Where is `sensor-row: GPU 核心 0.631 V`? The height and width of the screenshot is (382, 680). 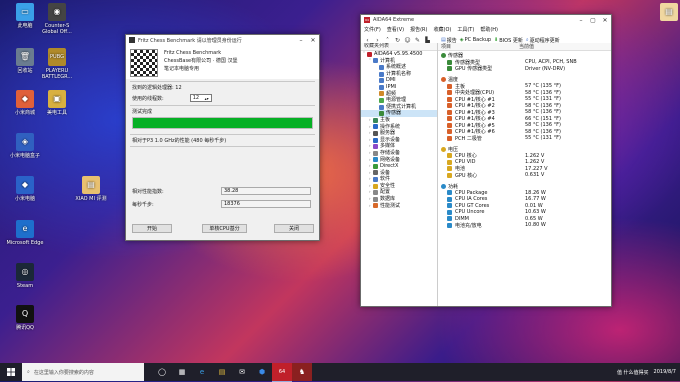 sensor-row: GPU 核心 0.631 V is located at coordinates (526, 175).